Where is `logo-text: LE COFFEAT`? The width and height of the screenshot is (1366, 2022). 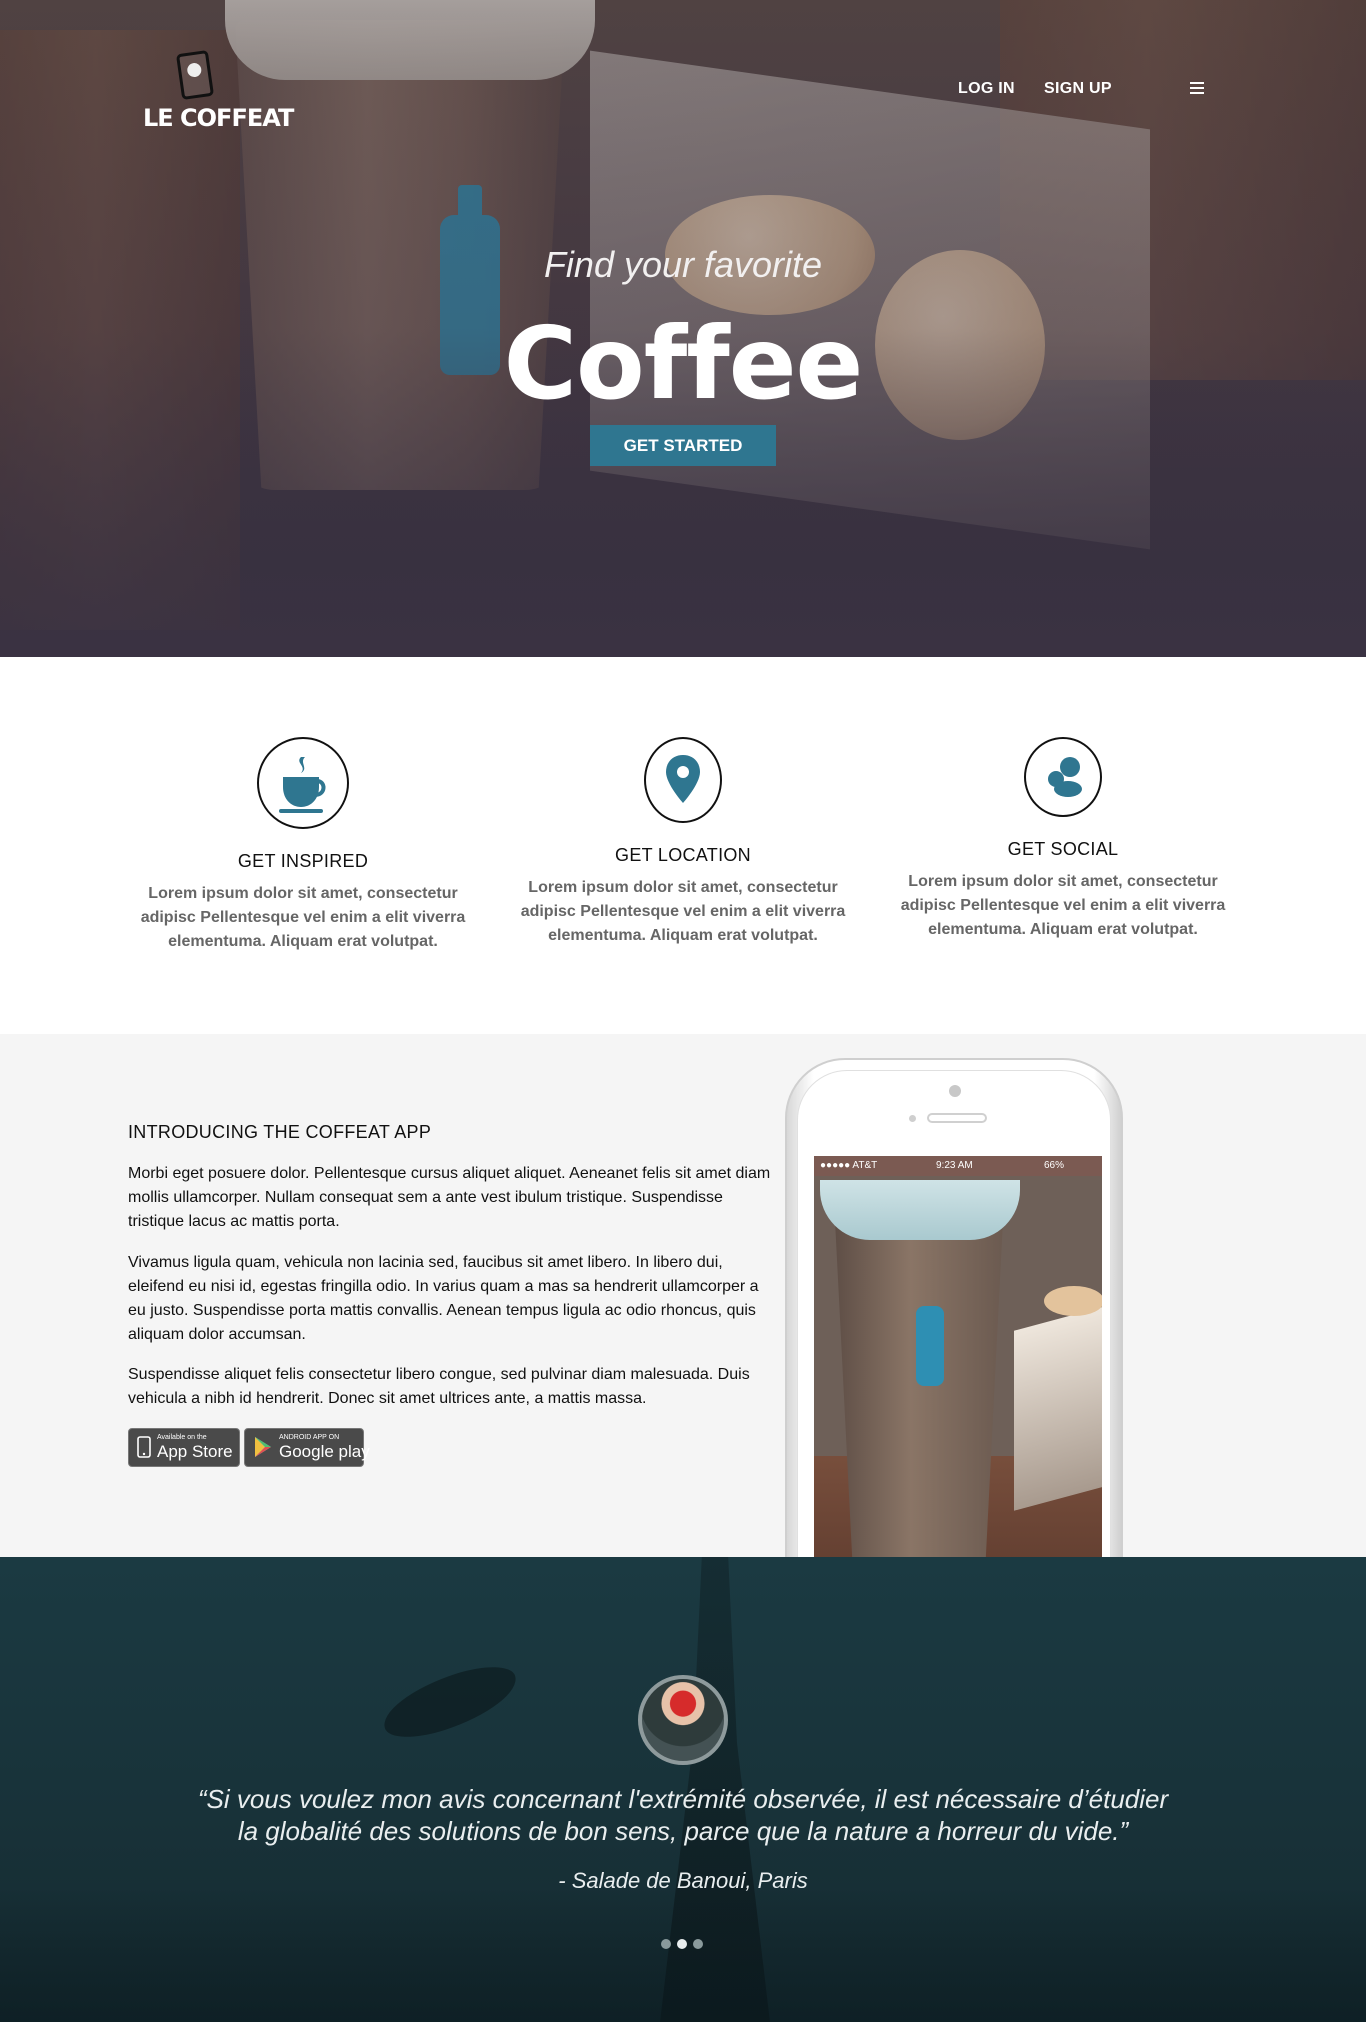
logo-text: LE COFFEAT is located at coordinates (218, 118).